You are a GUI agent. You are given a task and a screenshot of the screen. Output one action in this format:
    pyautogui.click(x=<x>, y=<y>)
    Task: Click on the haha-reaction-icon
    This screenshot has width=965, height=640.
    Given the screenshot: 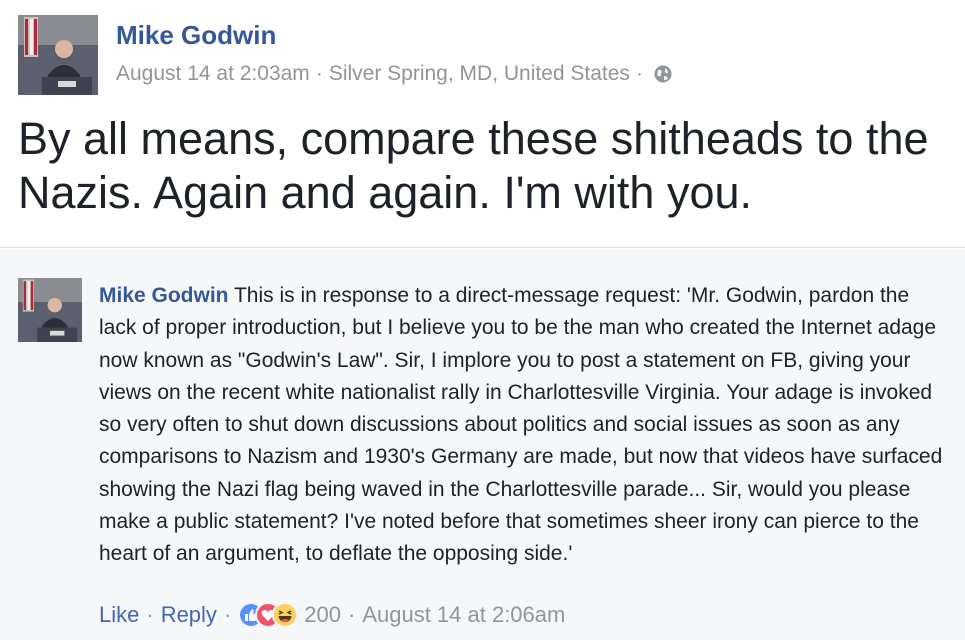 What is the action you would take?
    pyautogui.click(x=285, y=615)
    